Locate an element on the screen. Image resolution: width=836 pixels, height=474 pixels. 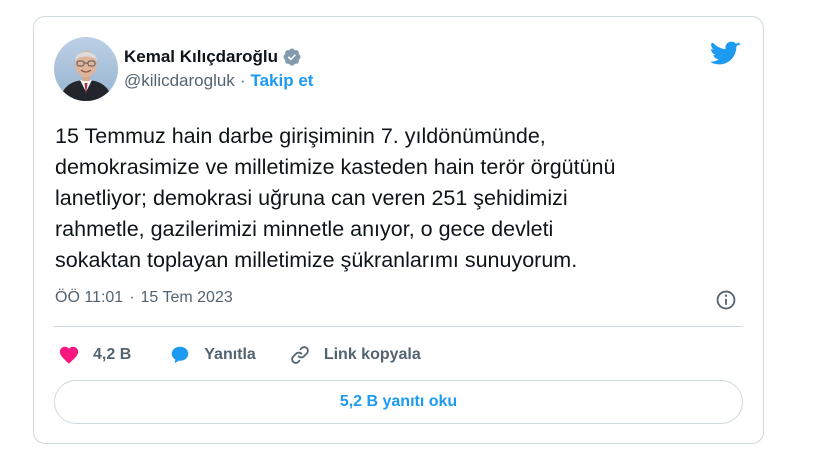
reply-label: Yanıtla is located at coordinates (230, 354).